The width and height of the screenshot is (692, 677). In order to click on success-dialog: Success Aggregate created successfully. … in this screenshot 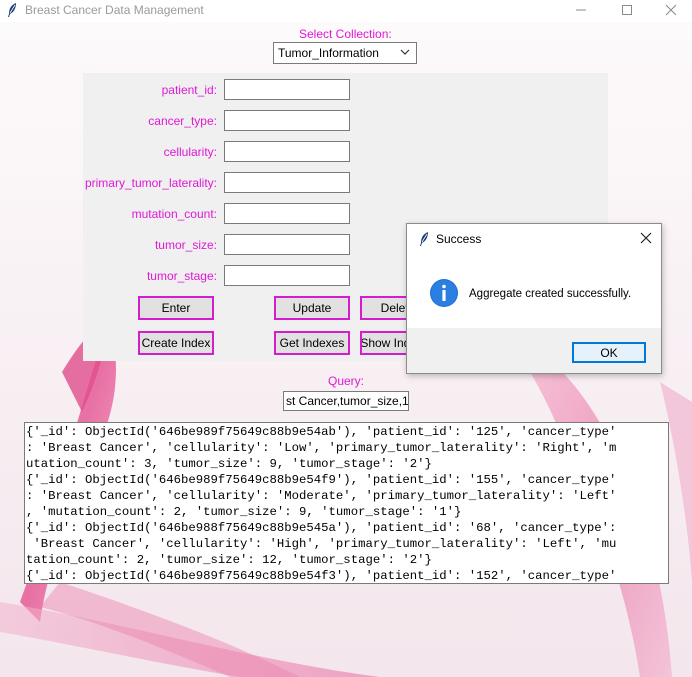, I will do `click(534, 298)`.